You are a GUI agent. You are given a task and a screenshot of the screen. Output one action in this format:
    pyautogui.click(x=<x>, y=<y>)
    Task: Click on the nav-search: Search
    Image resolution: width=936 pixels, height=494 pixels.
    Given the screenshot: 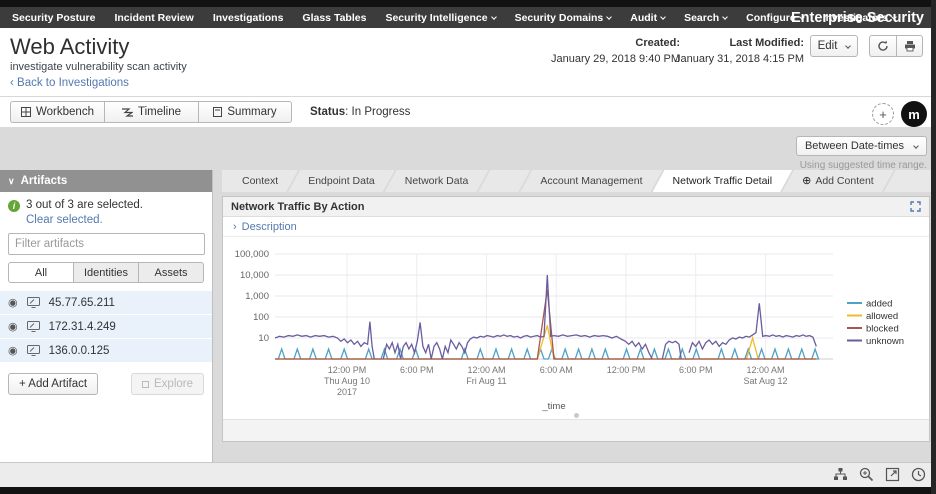 What is the action you would take?
    pyautogui.click(x=706, y=17)
    